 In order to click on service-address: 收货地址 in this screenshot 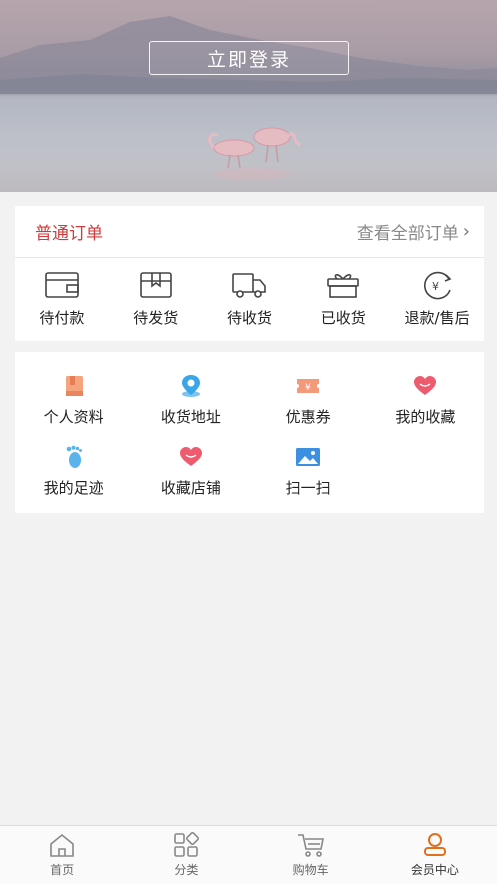, I will do `click(190, 400)`.